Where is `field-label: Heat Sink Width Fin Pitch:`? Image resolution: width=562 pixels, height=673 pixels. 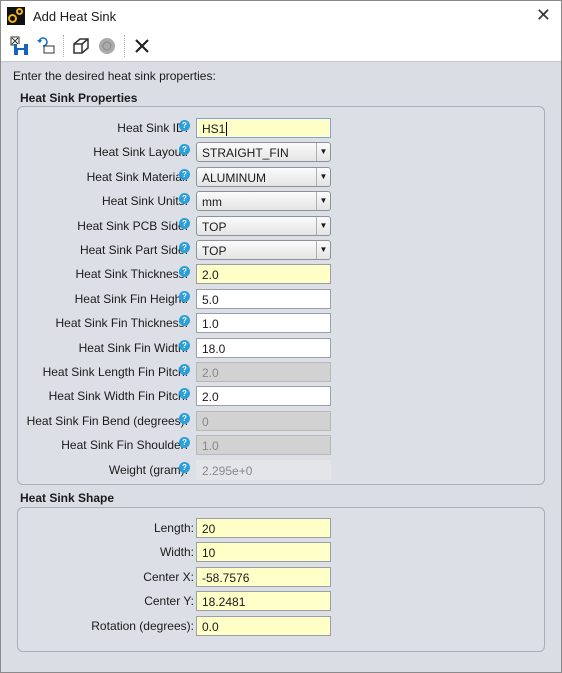 field-label: Heat Sink Width Fin Pitch: is located at coordinates (118, 396).